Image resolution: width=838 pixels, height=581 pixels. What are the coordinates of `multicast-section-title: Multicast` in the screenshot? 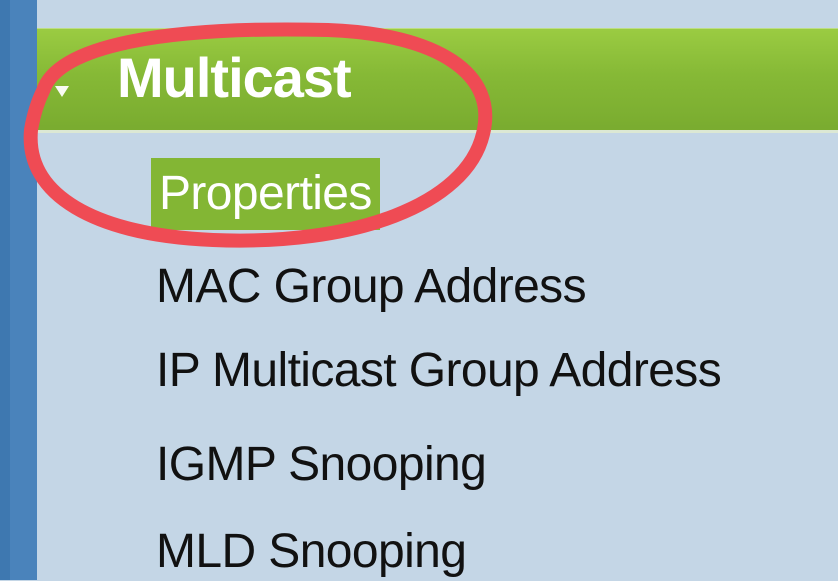 It's located at (234, 78).